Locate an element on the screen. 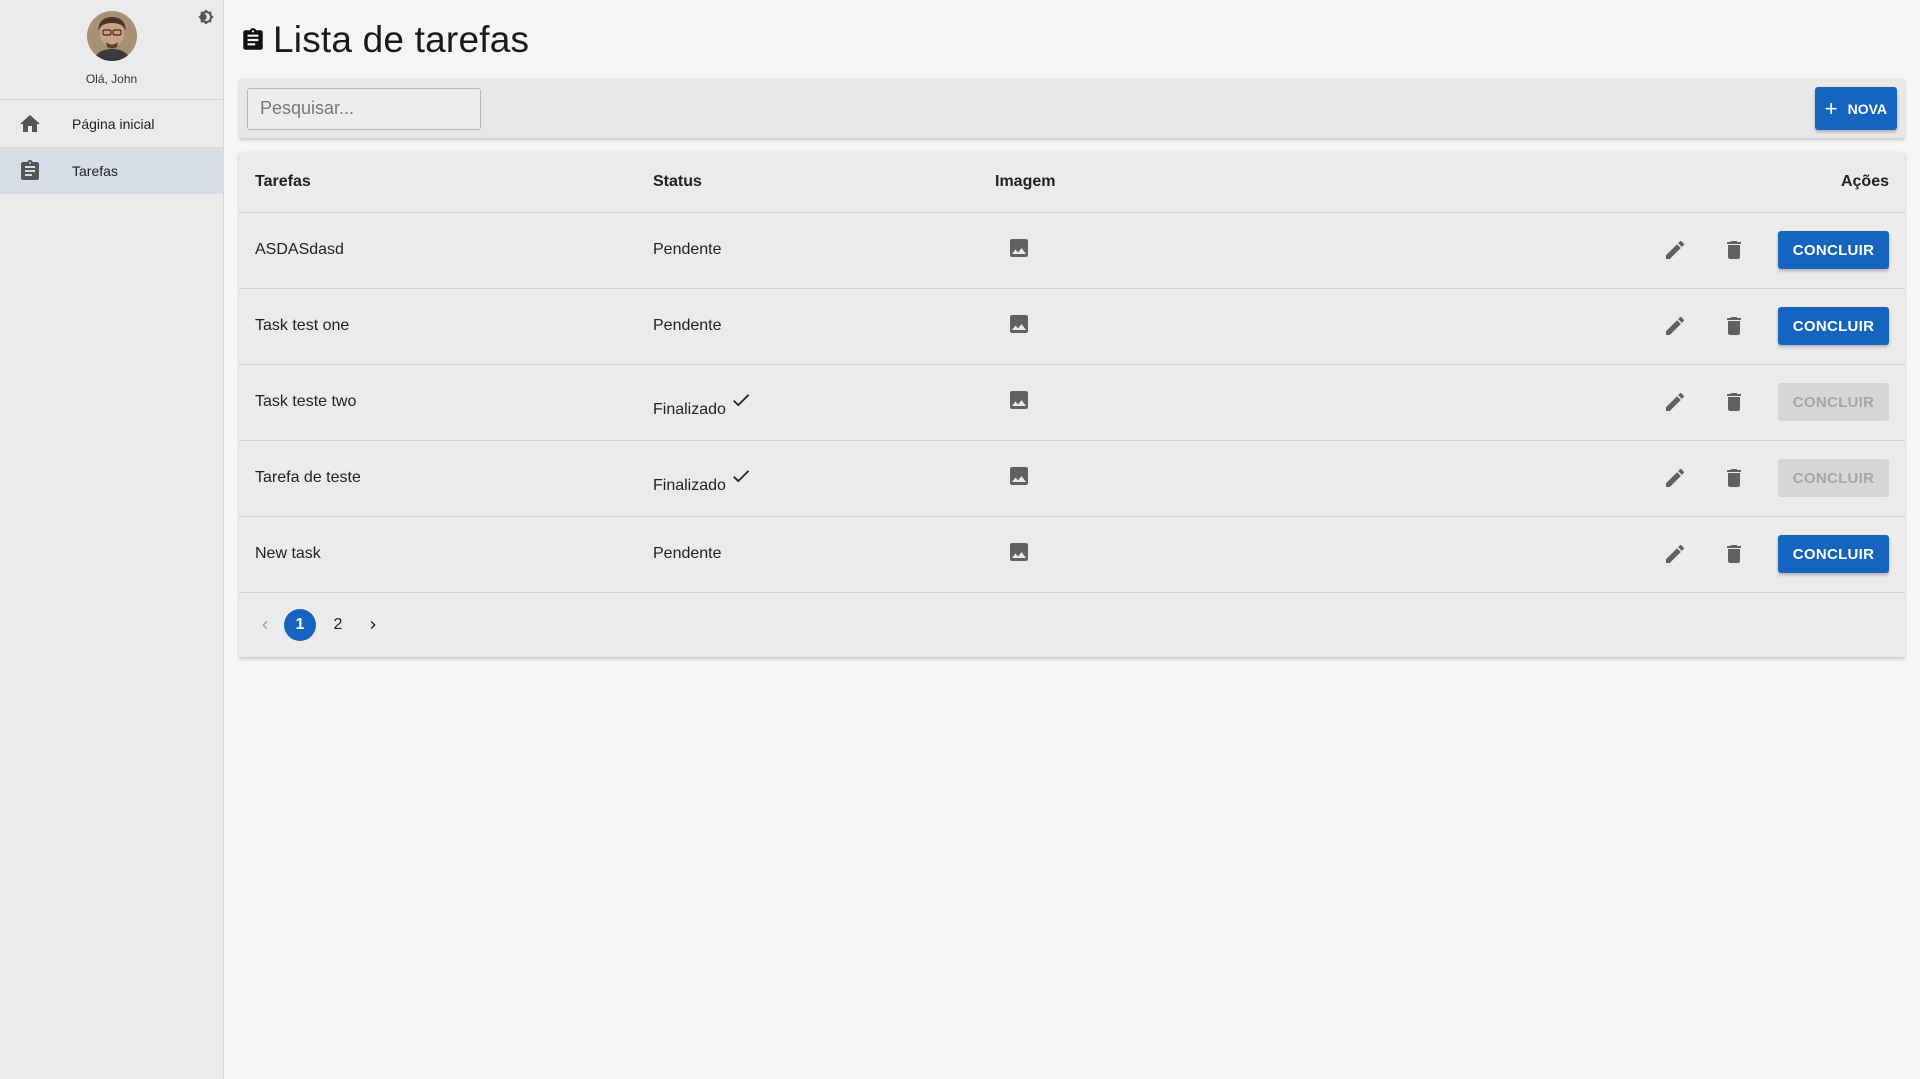  sidebar: Olá, John Página inicial Tarefas is located at coordinates (112, 539).